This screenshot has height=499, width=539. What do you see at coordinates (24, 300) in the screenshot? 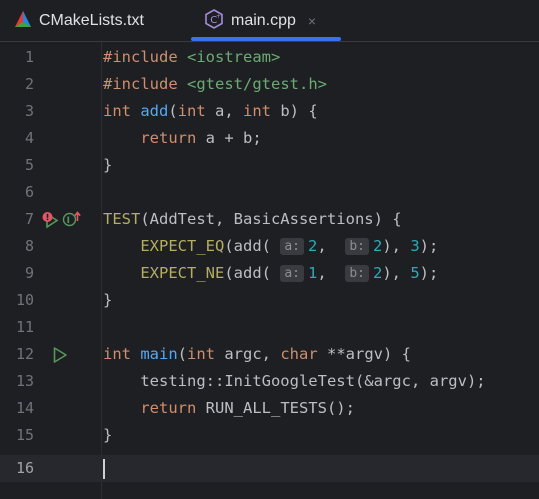
I see `line-number: 10` at bounding box center [24, 300].